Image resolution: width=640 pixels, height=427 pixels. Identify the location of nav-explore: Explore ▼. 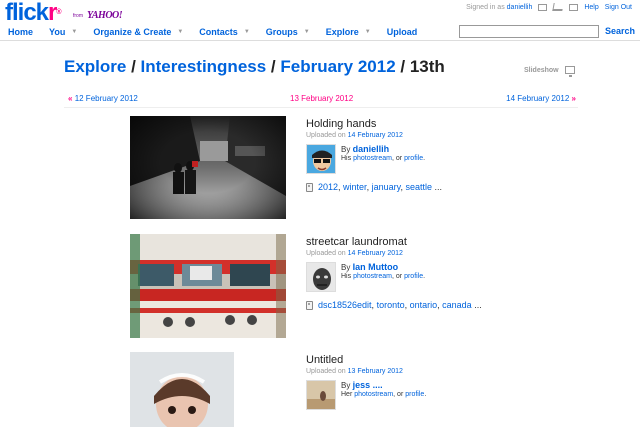
(348, 32).